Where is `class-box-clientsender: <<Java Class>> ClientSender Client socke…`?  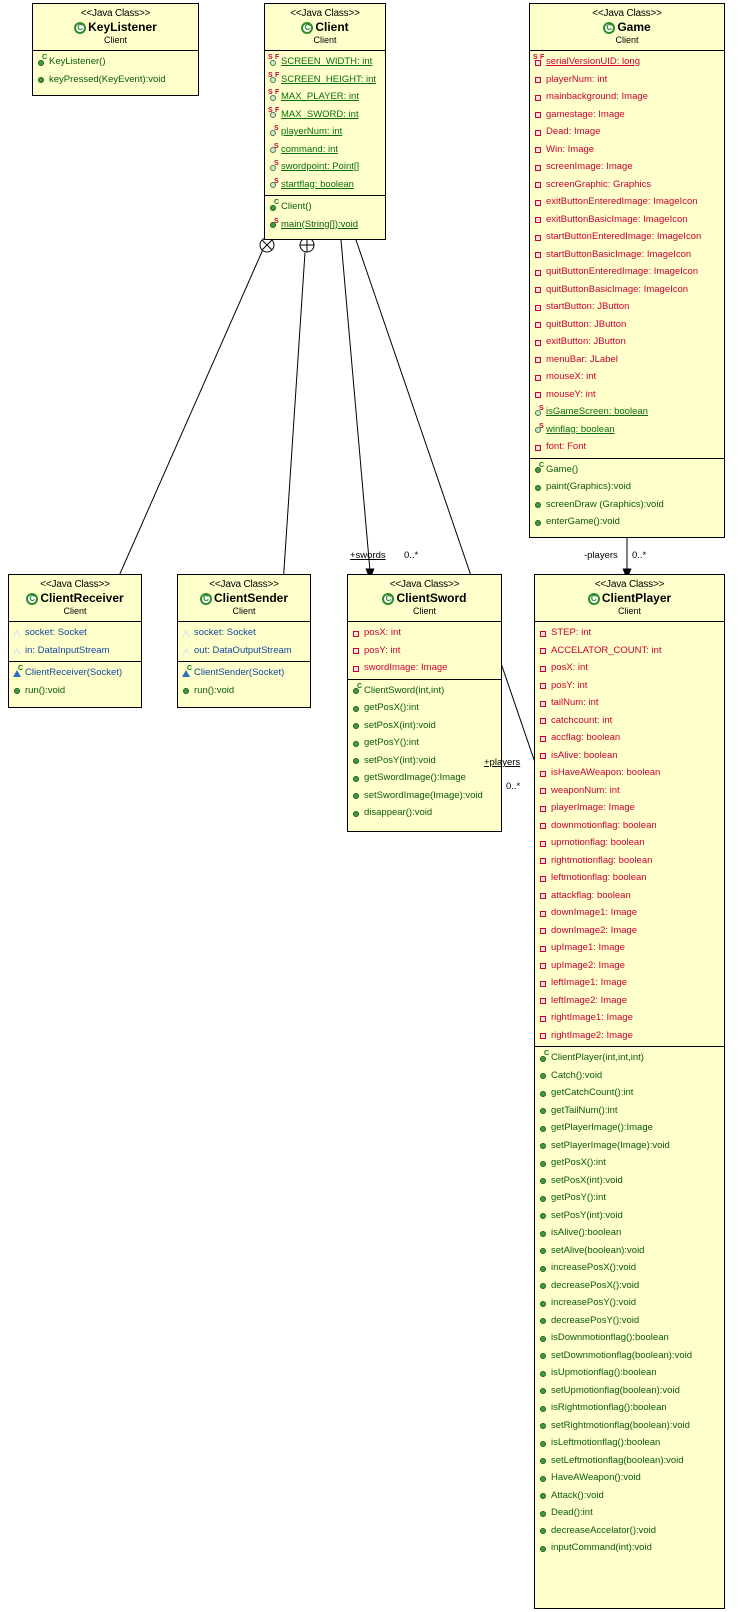
class-box-clientsender: <<Java Class>> ClientSender Client socke… is located at coordinates (244, 641).